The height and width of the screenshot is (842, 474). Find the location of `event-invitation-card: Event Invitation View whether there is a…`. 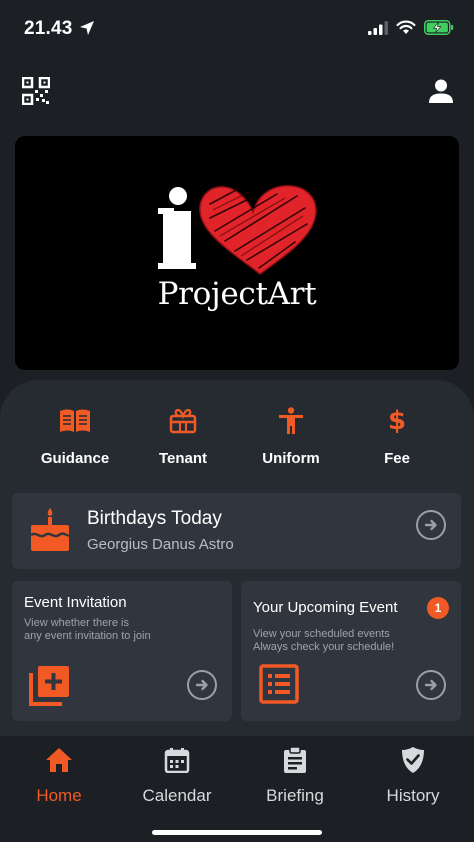

event-invitation-card: Event Invitation View whether there is a… is located at coordinates (122, 651).